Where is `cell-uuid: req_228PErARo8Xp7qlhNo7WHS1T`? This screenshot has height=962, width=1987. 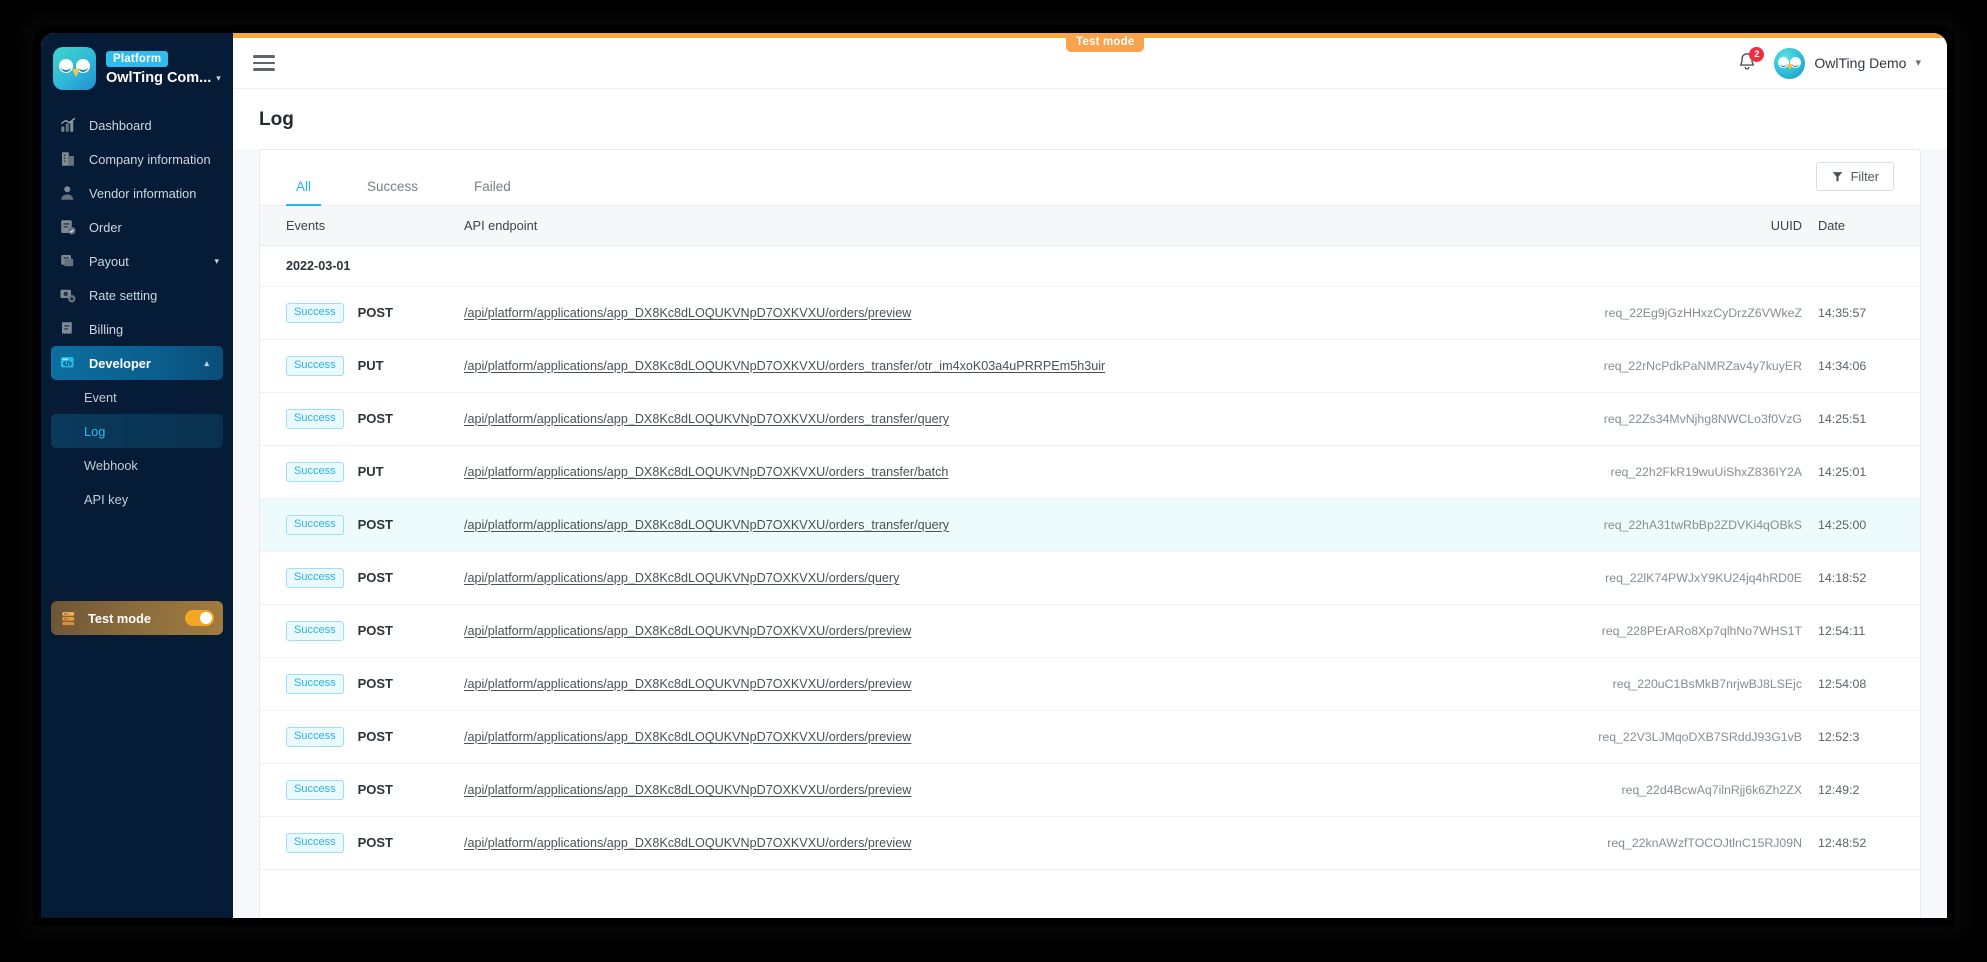
cell-uuid: req_228PErARo8Xp7qlhNo7WHS1T is located at coordinates (1701, 631).